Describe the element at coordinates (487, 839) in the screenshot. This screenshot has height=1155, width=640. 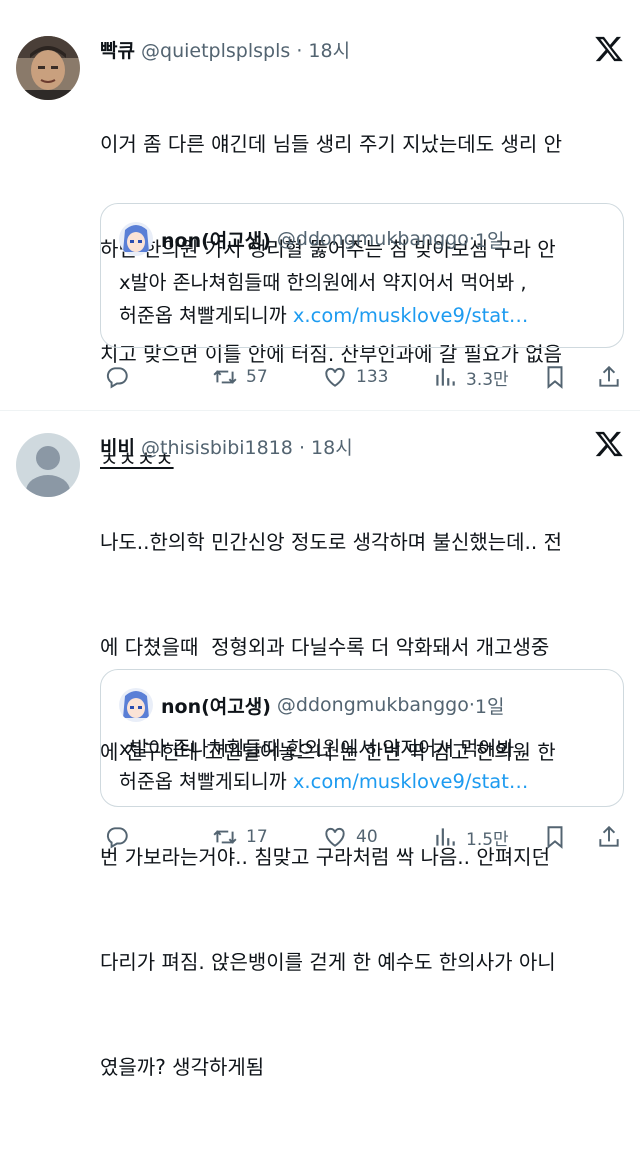
I see `views-count: 1.5만` at that location.